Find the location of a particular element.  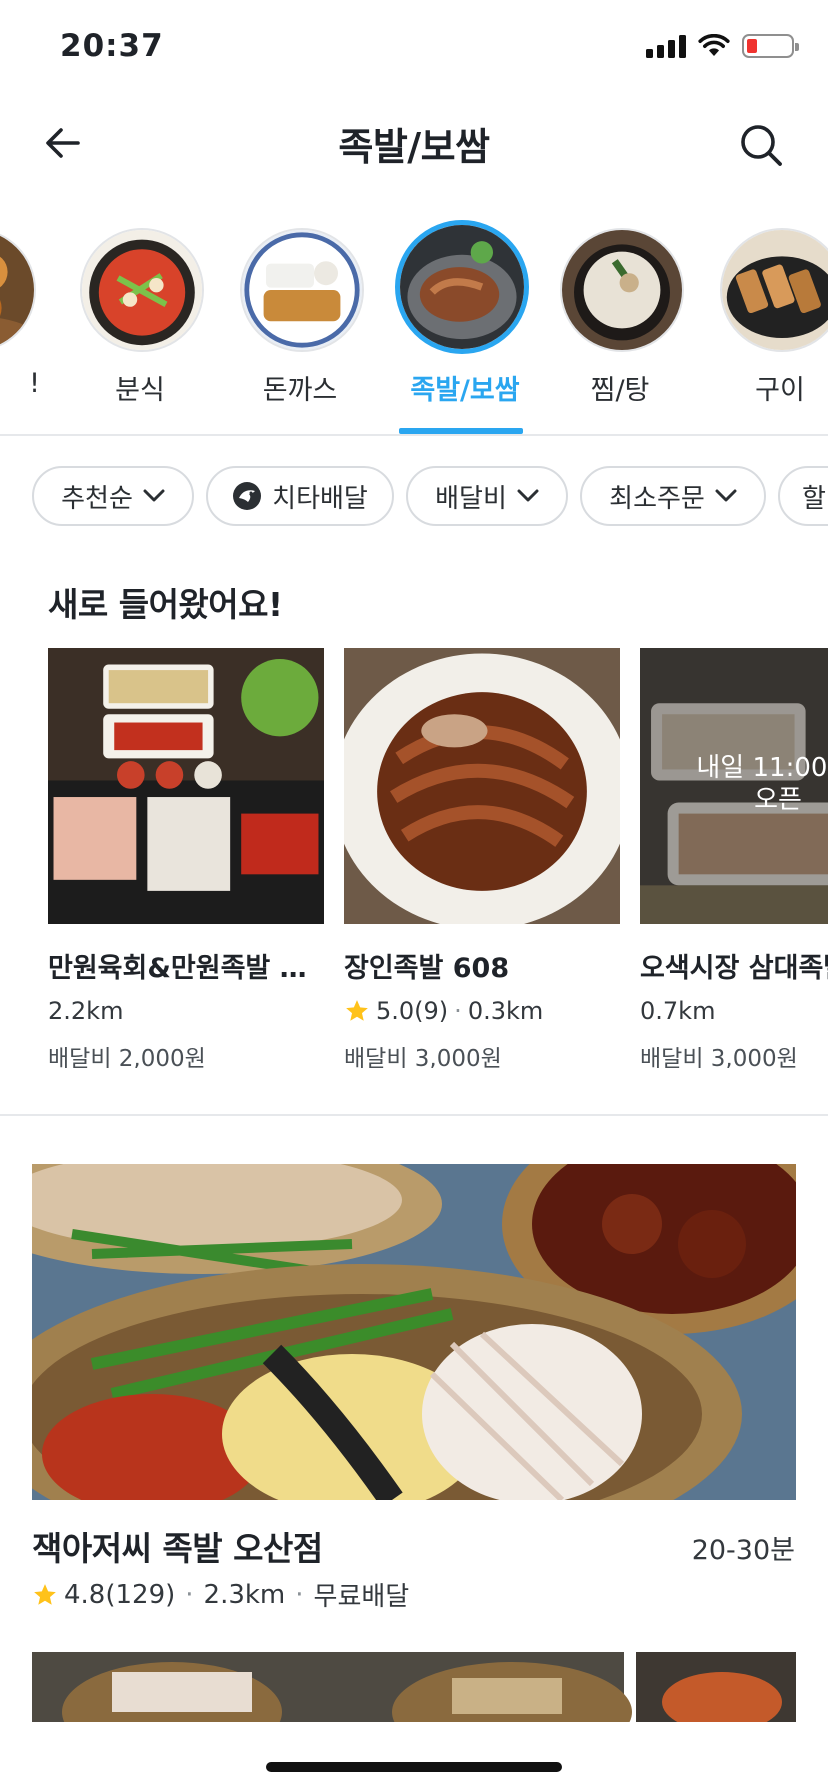

distance-text: 2.2km is located at coordinates (86, 1011).